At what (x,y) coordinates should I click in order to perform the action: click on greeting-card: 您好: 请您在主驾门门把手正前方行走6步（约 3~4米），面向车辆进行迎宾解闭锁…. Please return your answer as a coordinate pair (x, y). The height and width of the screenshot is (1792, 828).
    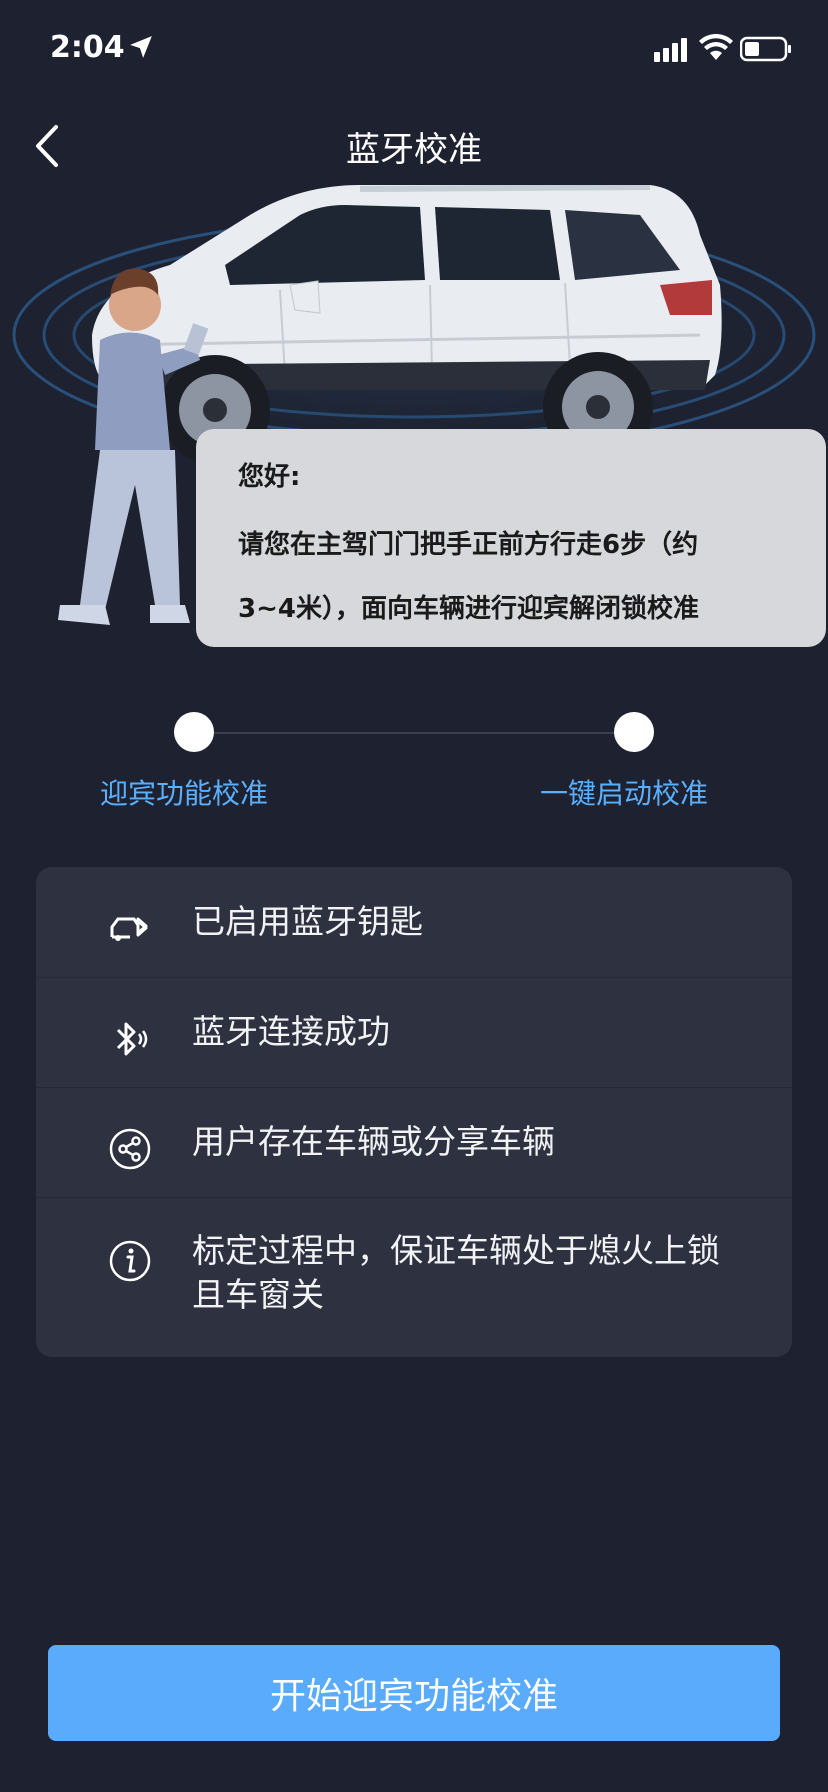
    Looking at the image, I should click on (511, 538).